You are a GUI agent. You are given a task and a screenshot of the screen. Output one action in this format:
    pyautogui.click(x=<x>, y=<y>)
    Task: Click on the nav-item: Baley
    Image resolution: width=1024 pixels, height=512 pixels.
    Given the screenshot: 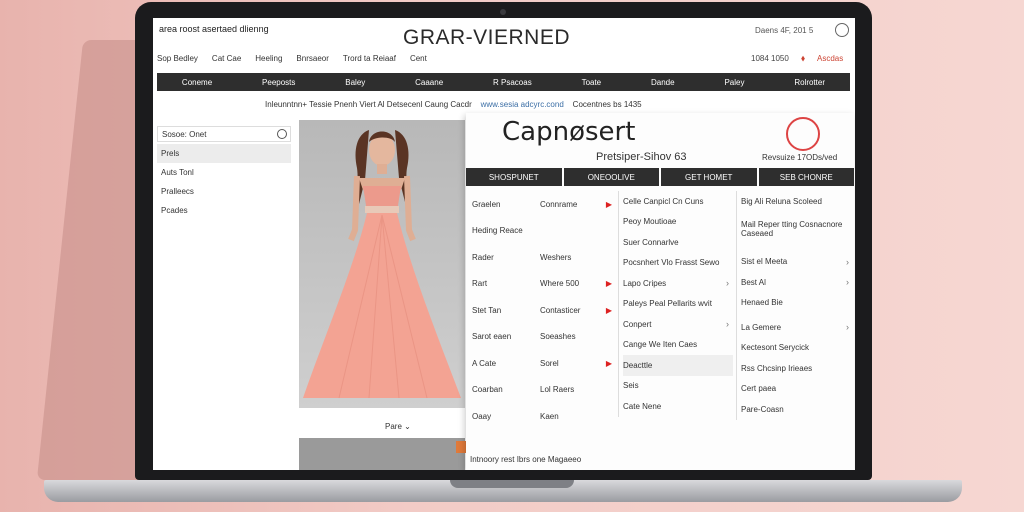 What is the action you would take?
    pyautogui.click(x=355, y=82)
    